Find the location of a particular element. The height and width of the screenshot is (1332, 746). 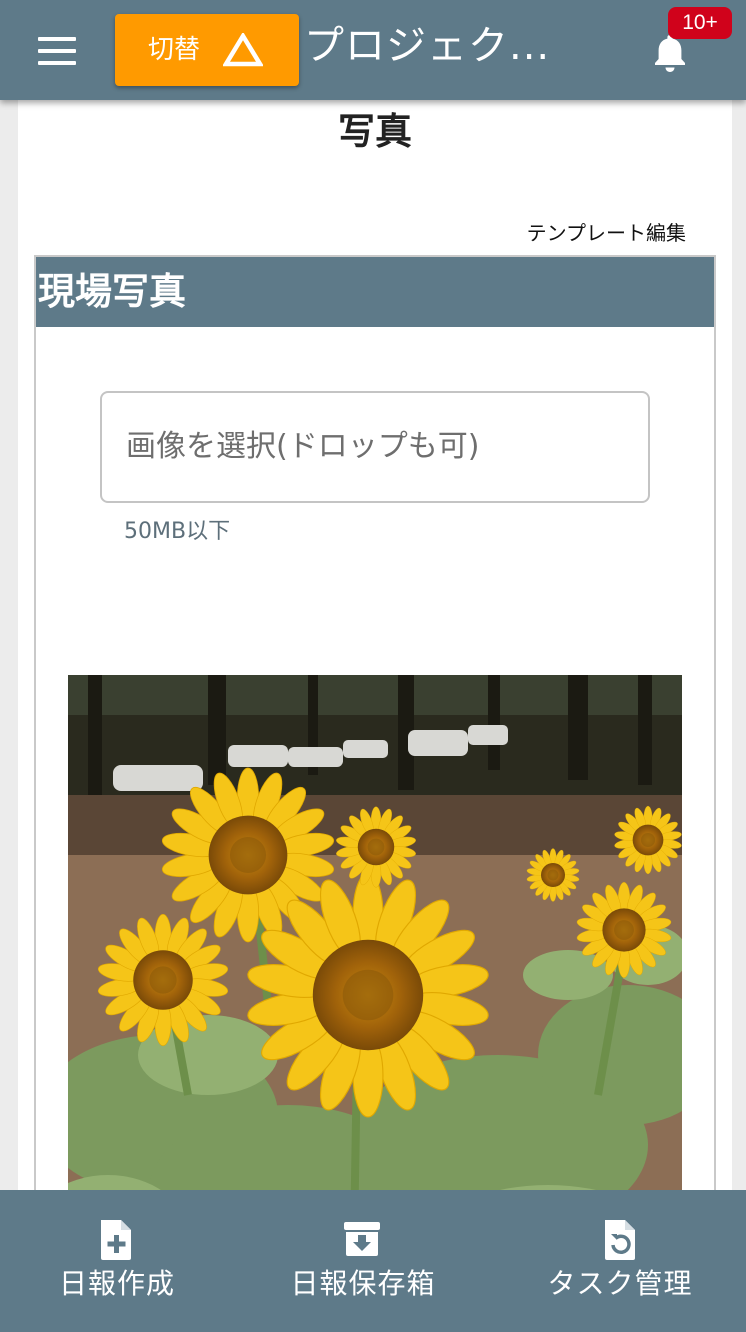

notification-badge: 10+ is located at coordinates (700, 23).